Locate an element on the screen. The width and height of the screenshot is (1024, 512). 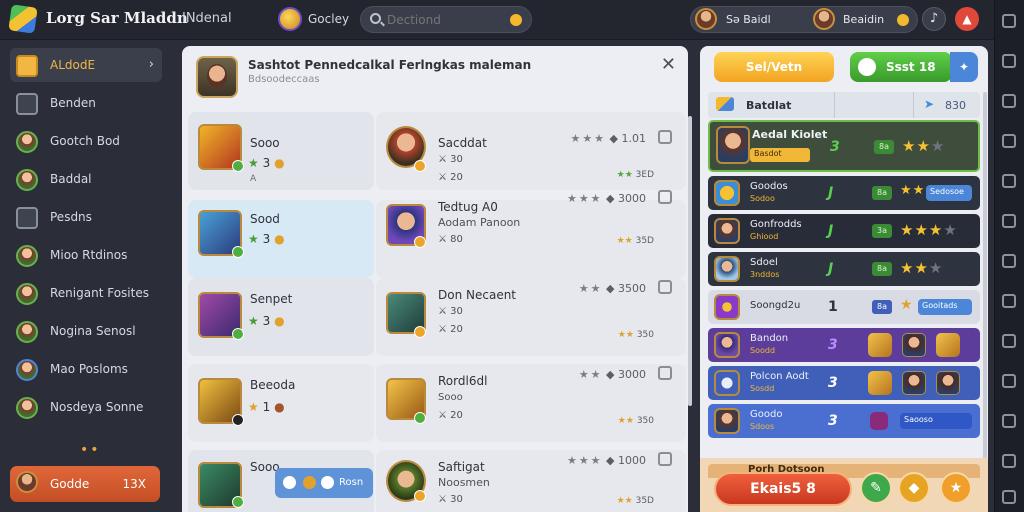
player-rank: 3 is located at coordinates (833, 421).